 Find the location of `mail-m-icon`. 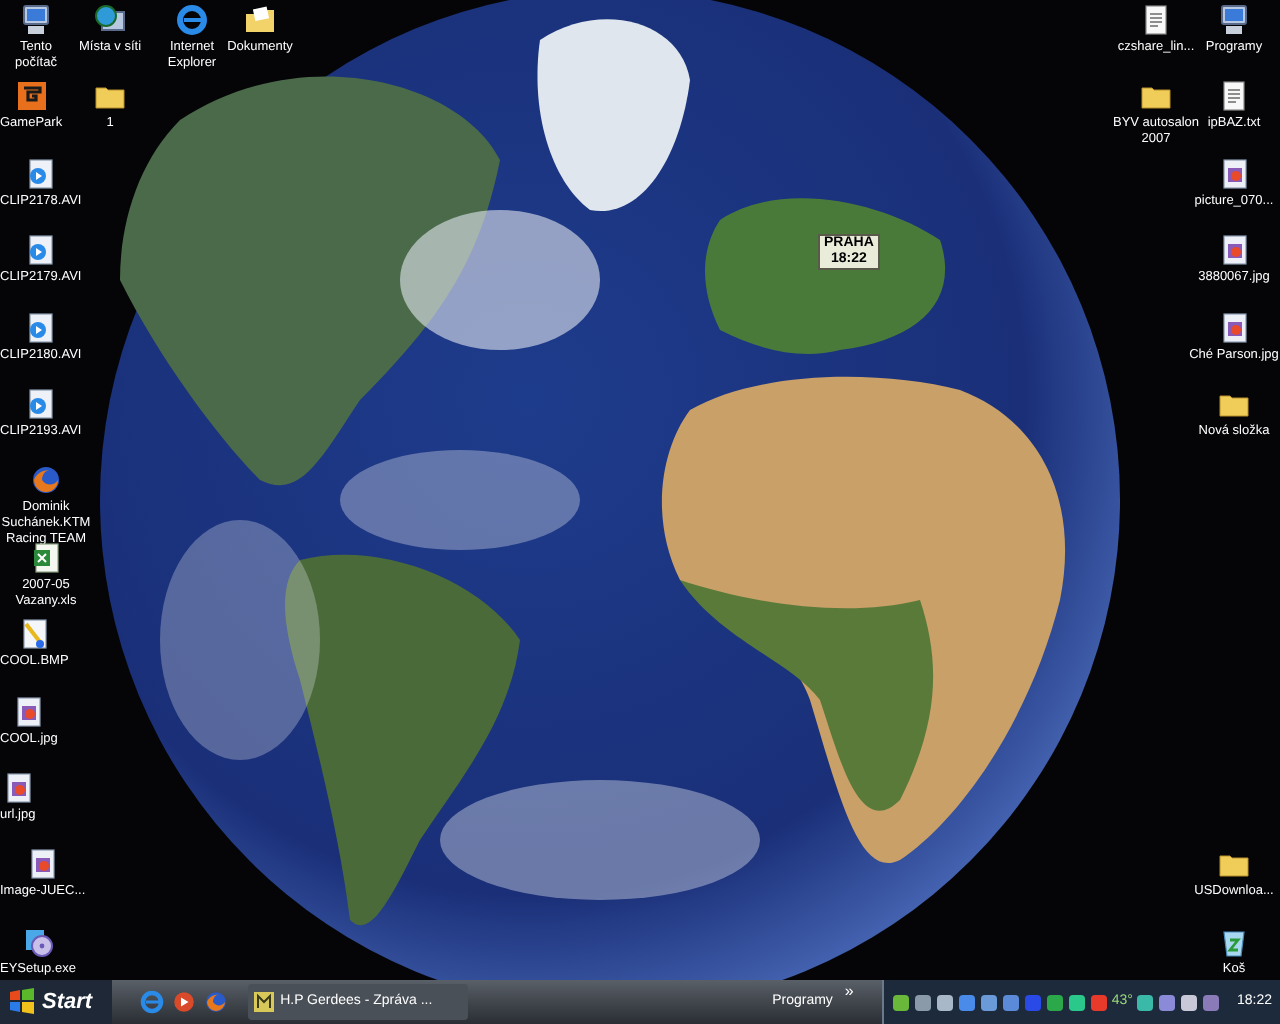

mail-m-icon is located at coordinates (264, 1002).